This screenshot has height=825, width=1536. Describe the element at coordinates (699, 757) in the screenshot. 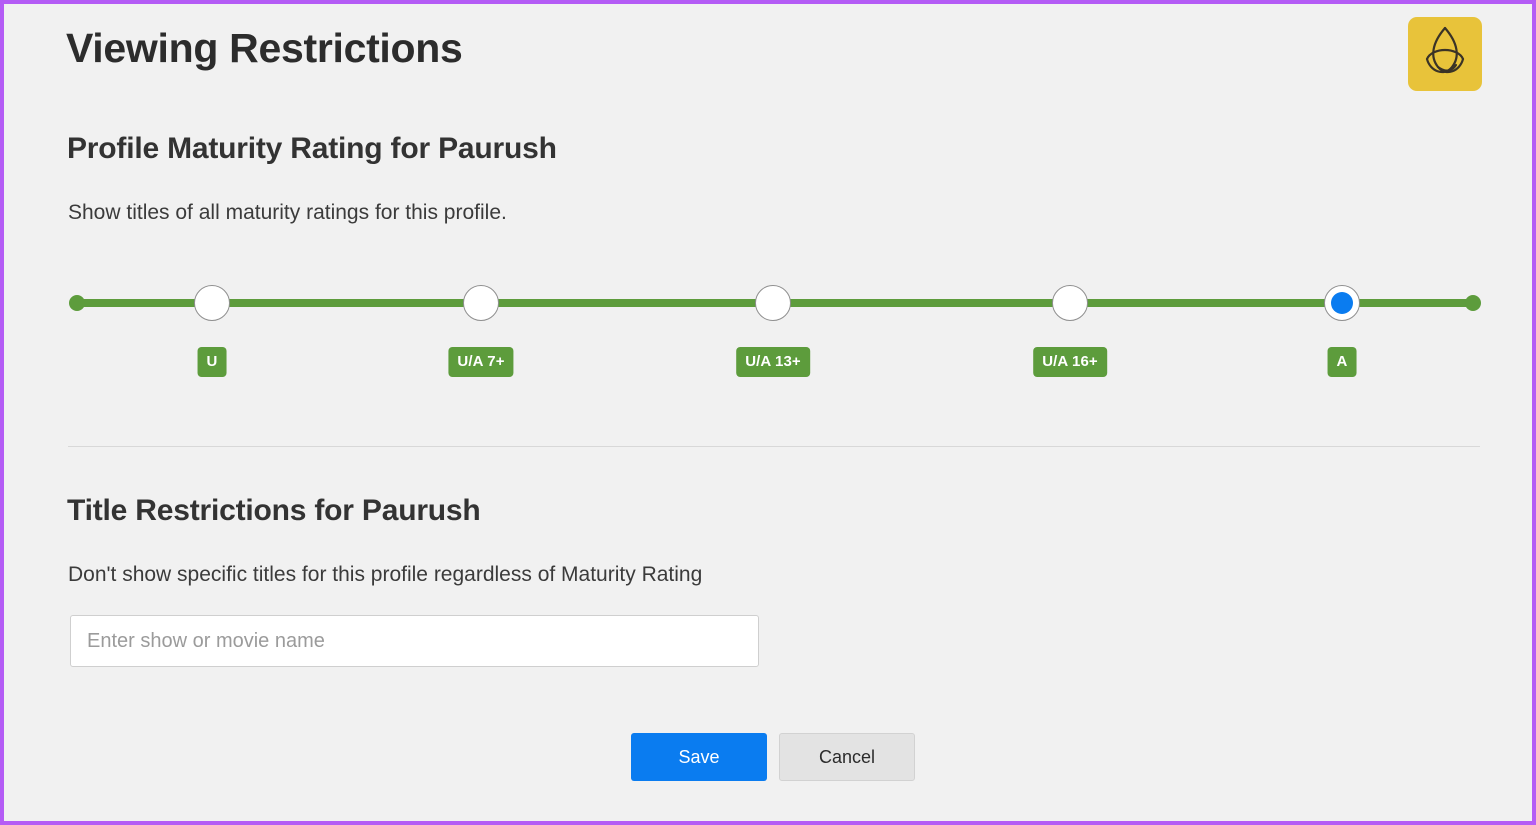

I see `save-button: Save` at that location.